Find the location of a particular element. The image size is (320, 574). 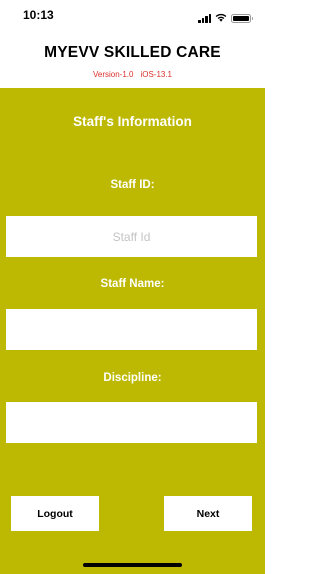

version-info: Version-1.0 iOS-13.1 is located at coordinates (132, 74).